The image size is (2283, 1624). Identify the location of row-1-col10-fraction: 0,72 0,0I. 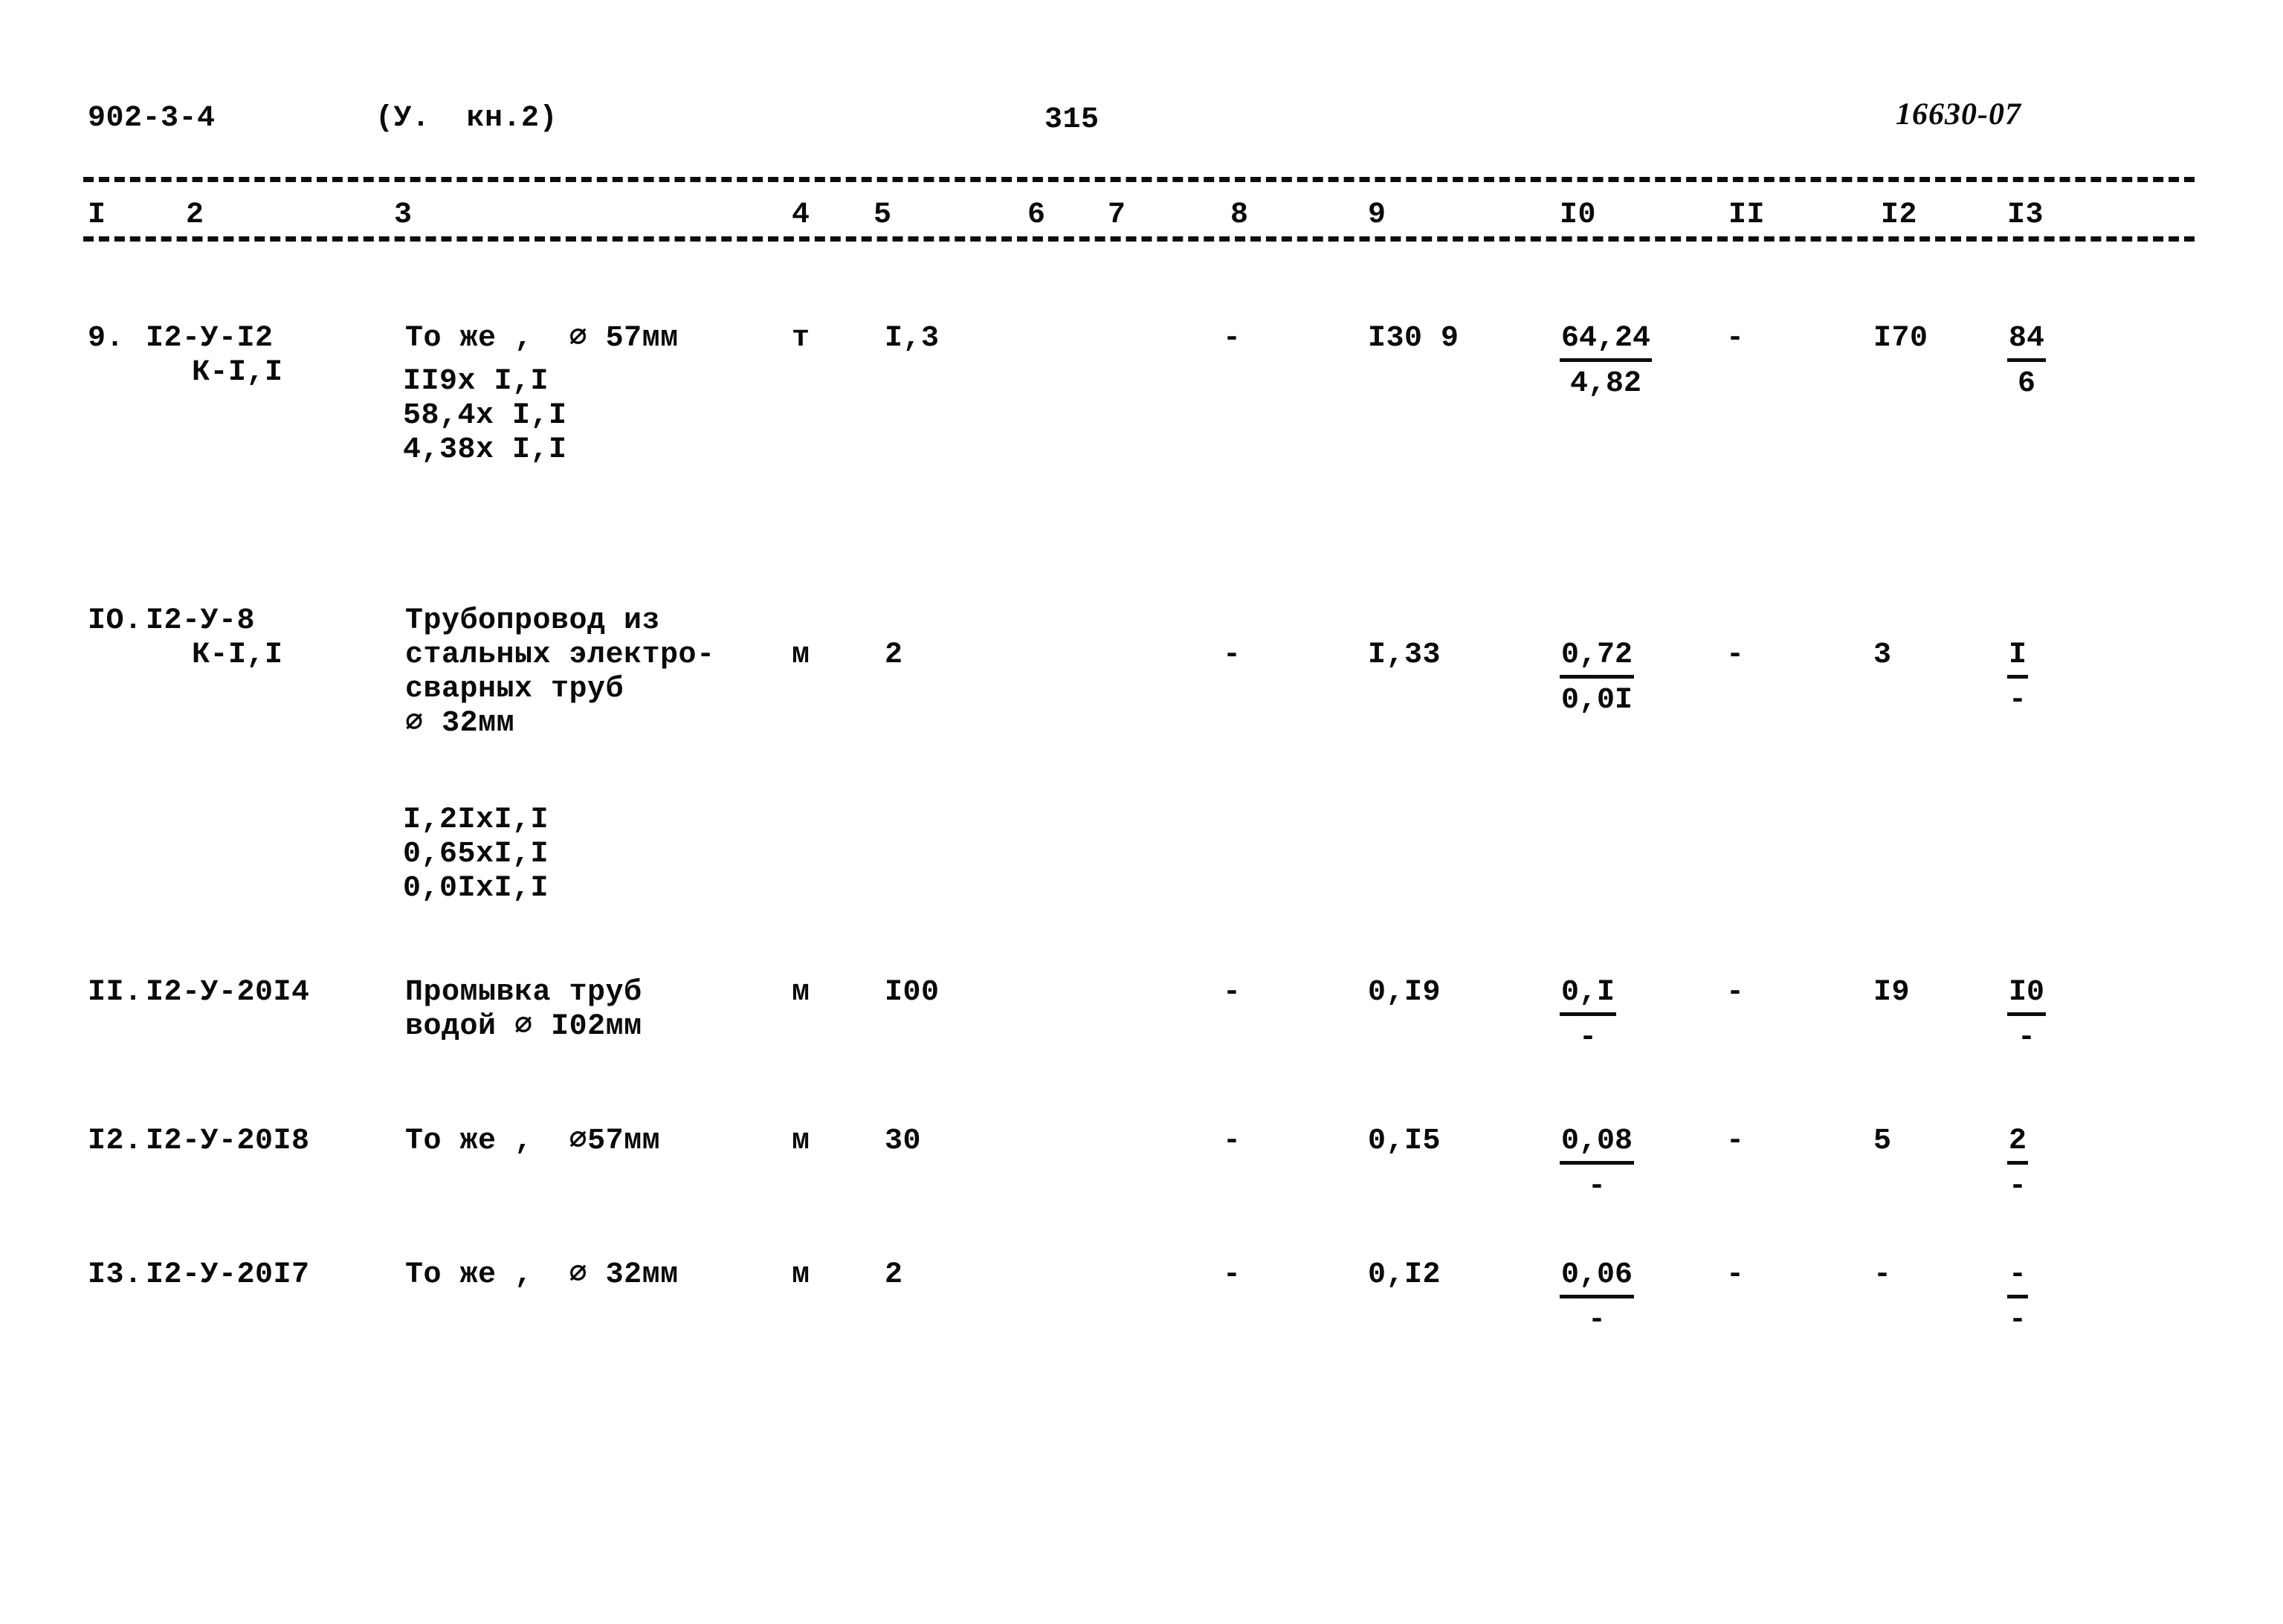
(1597, 678).